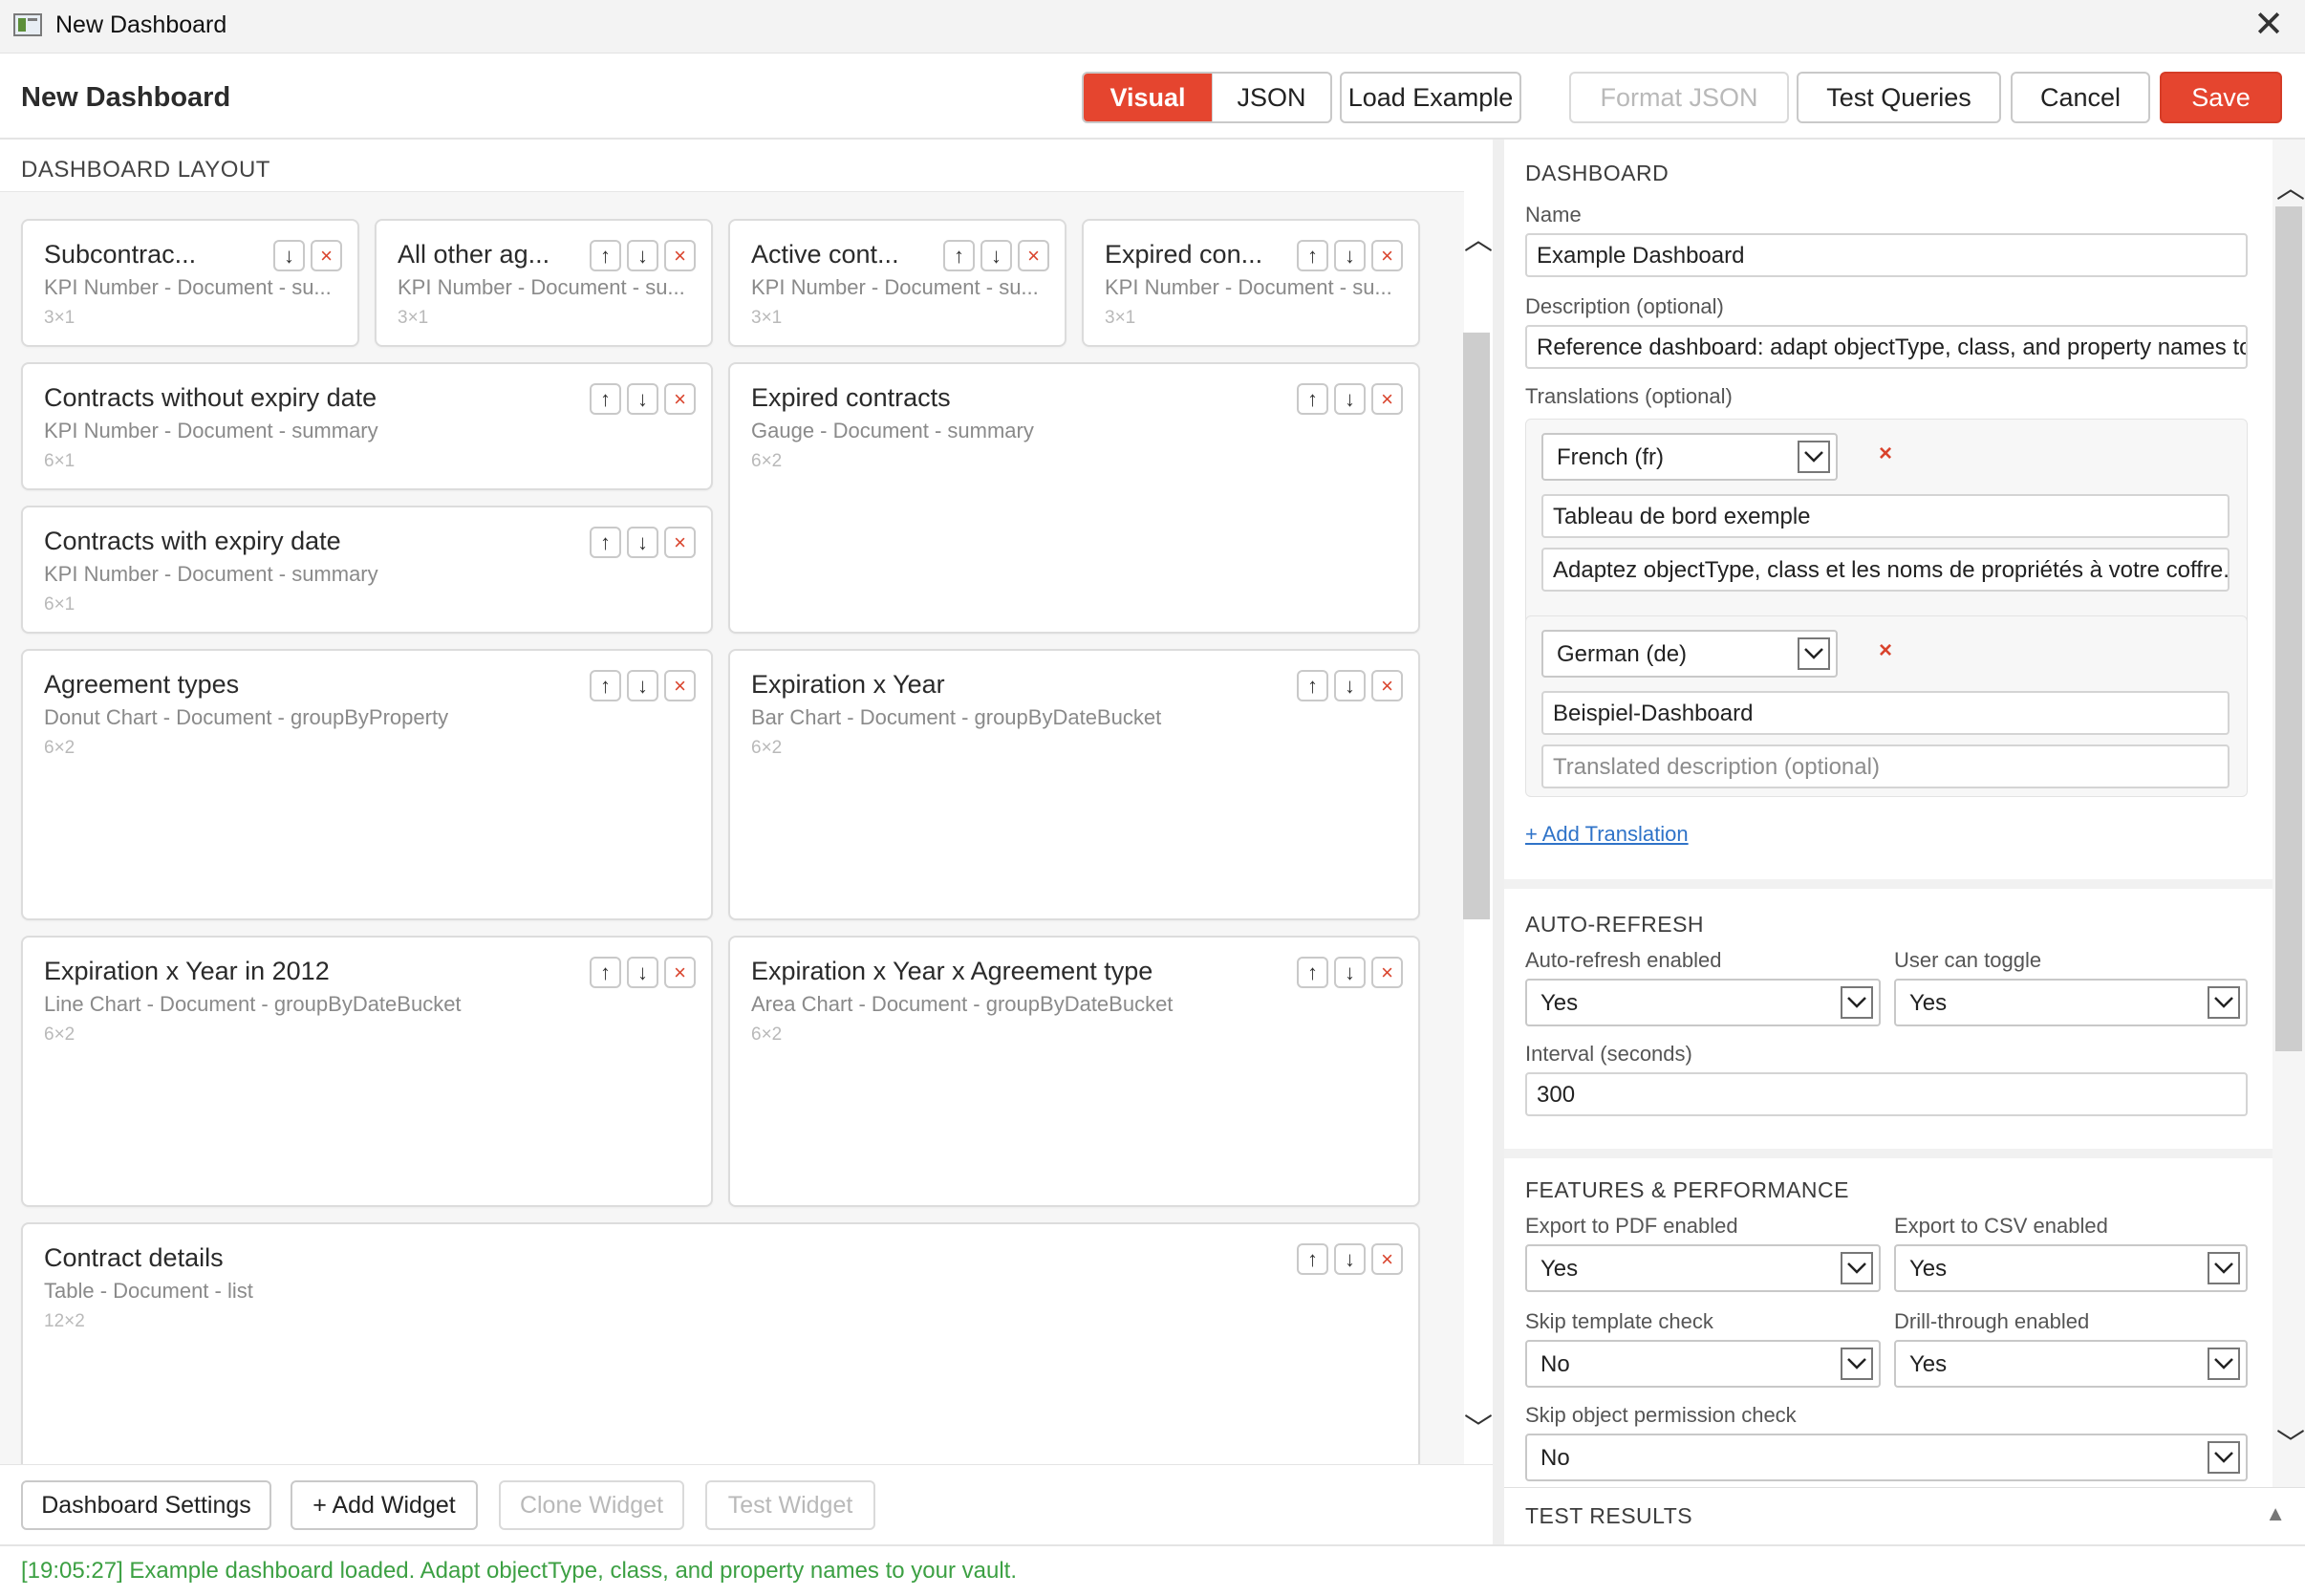  Describe the element at coordinates (1885, 516) in the screenshot. I see `translation-title-input: Tableau de bord exemple` at that location.